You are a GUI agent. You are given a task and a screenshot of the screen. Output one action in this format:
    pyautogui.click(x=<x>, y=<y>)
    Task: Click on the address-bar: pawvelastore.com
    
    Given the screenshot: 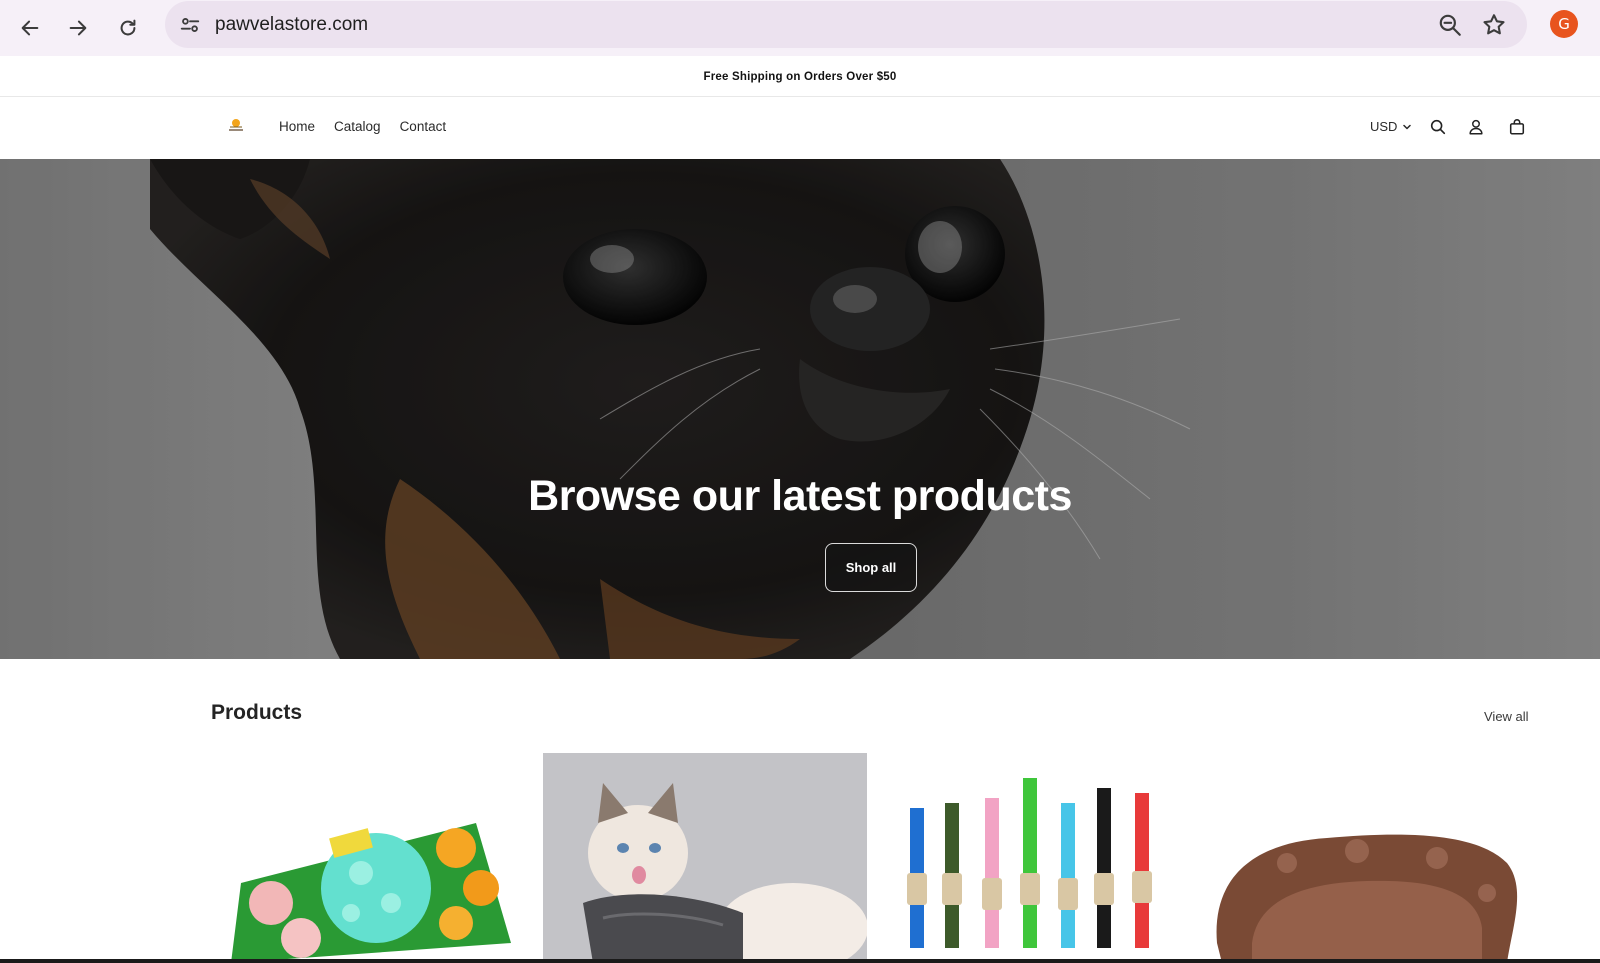 What is the action you would take?
    pyautogui.click(x=846, y=24)
    